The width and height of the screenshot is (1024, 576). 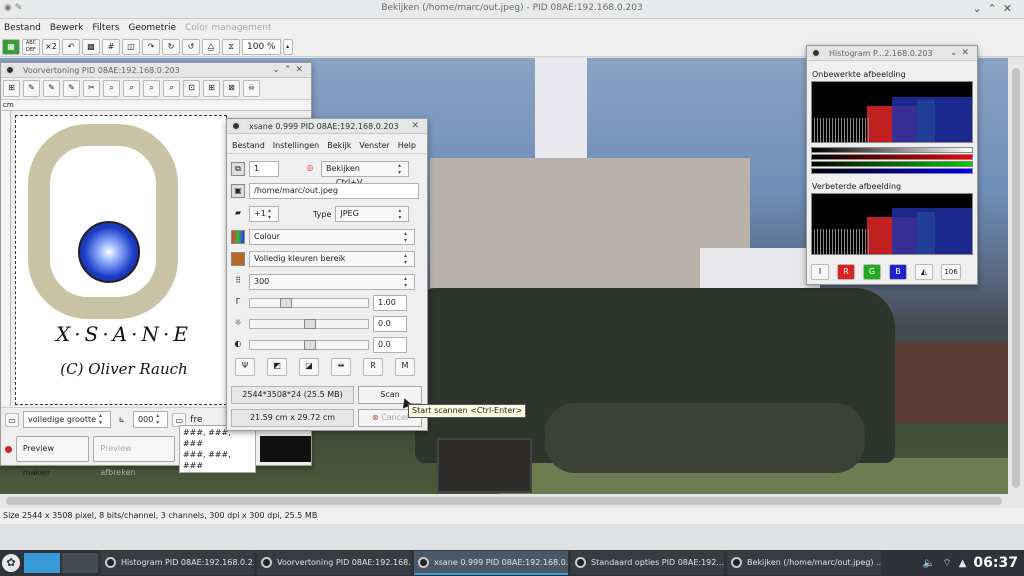 I want to click on resolution-select: 300, so click(x=332, y=282).